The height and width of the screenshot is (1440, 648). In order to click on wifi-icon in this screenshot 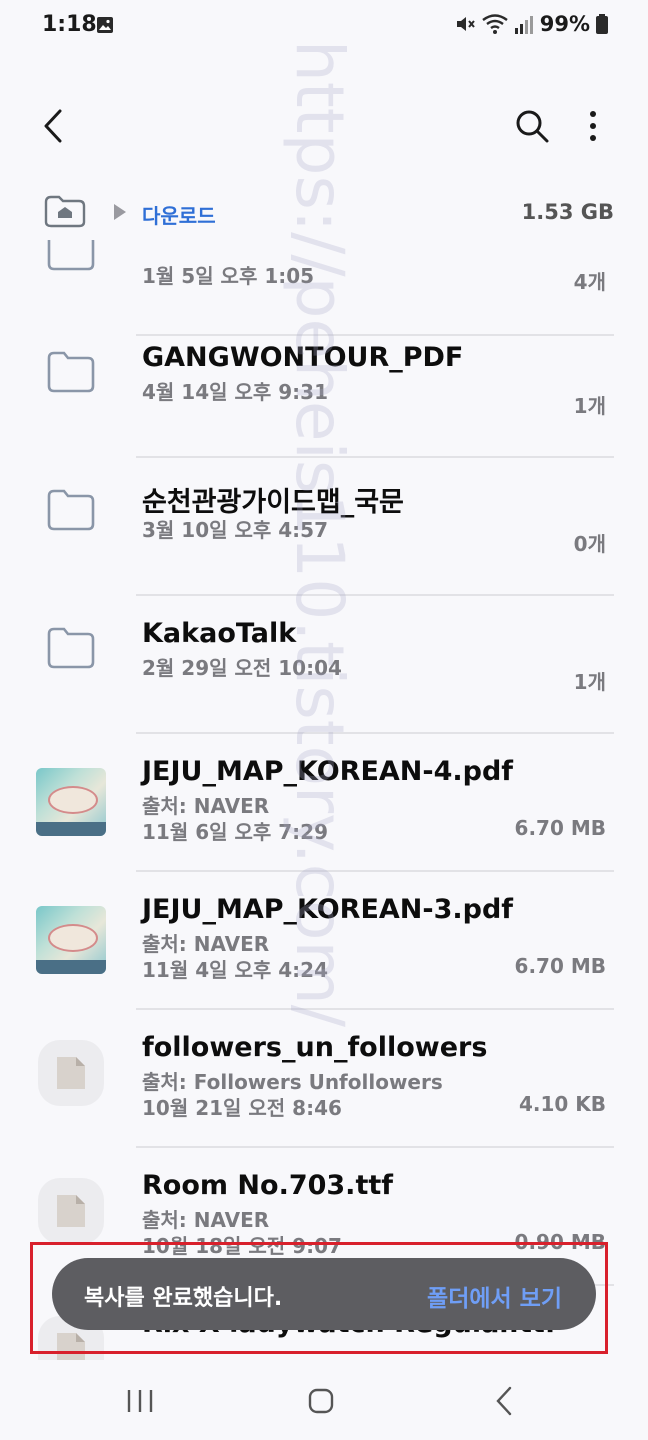, I will do `click(495, 24)`.